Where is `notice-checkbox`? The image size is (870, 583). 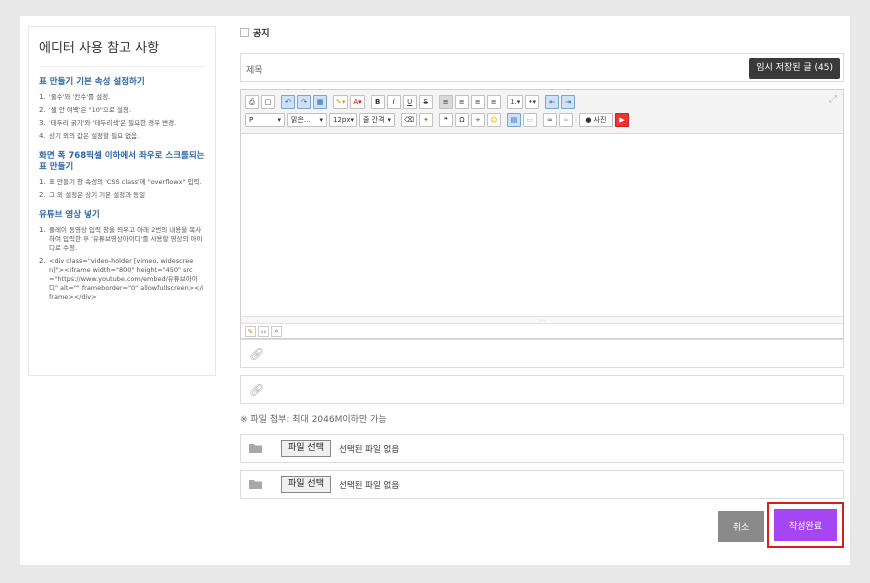
notice-checkbox is located at coordinates (244, 32).